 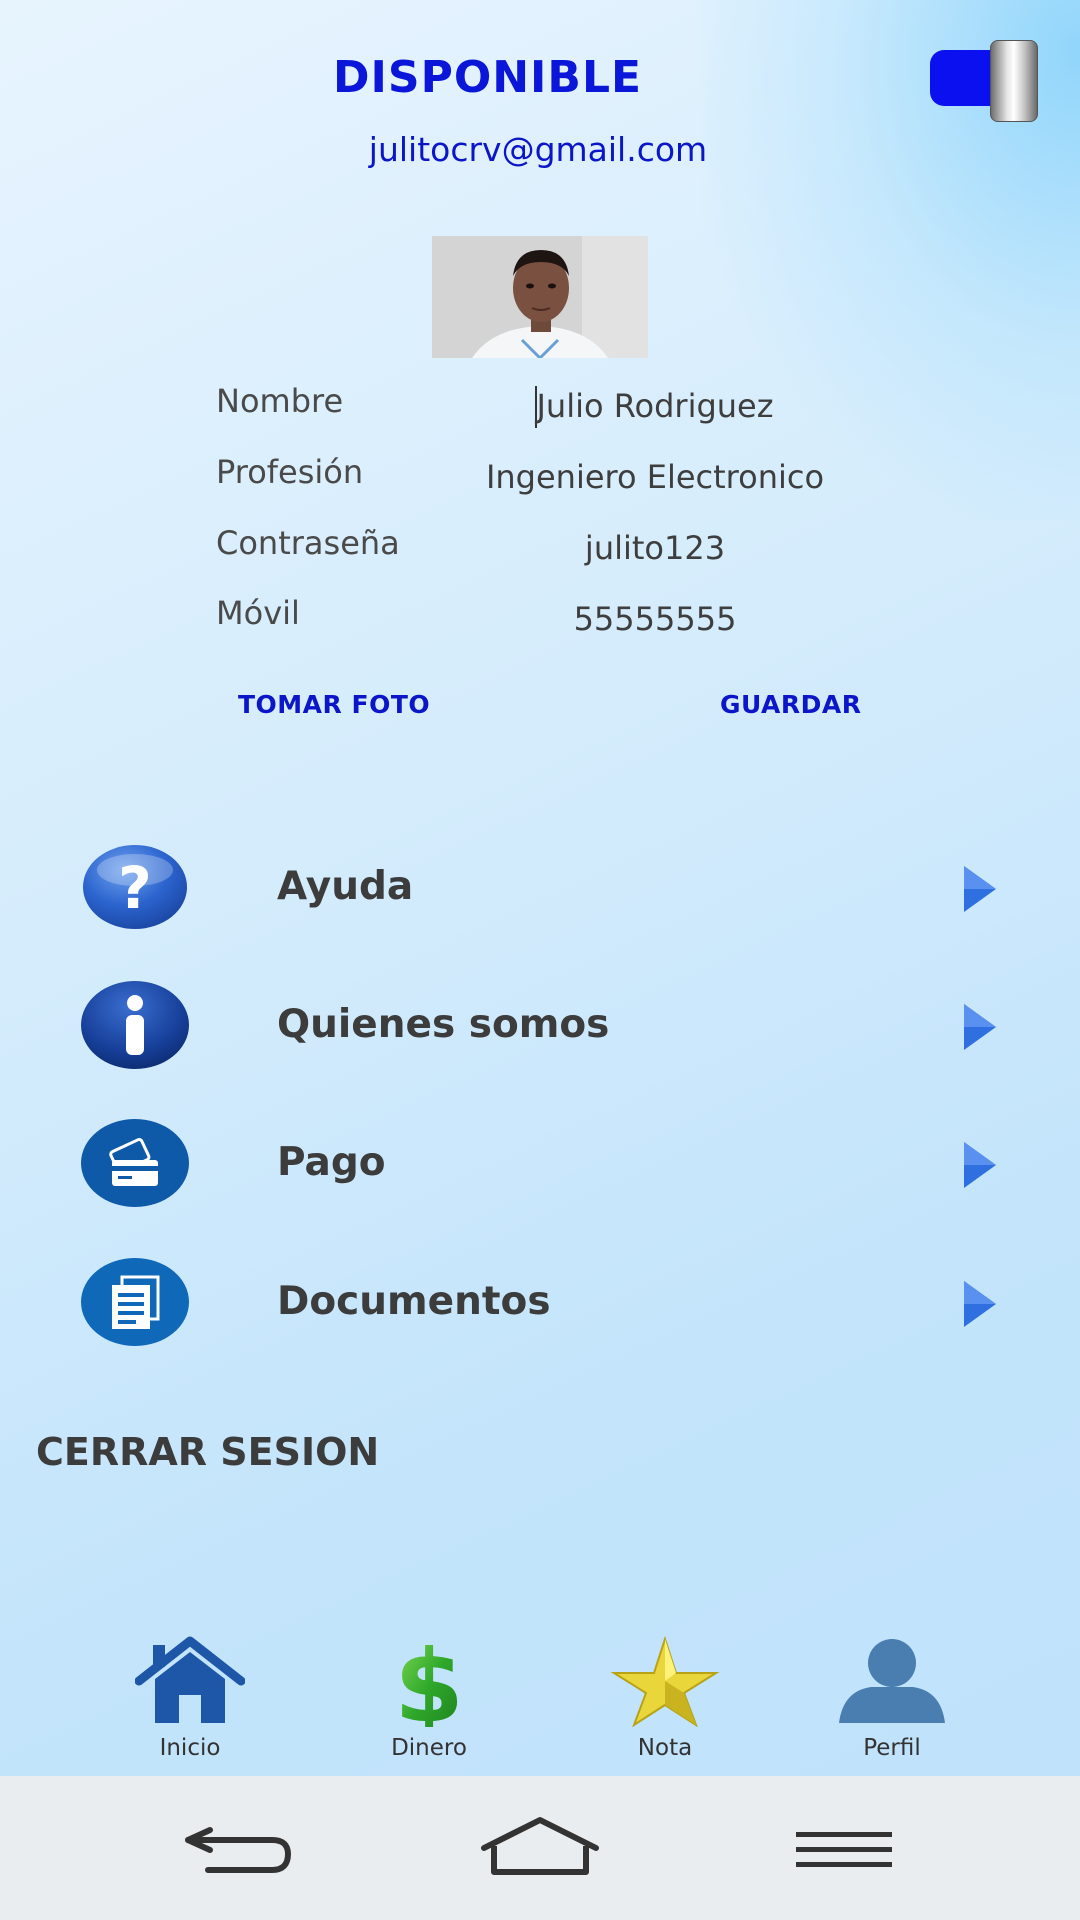 I want to click on name-input: Julio Rodriguez, so click(x=655, y=406).